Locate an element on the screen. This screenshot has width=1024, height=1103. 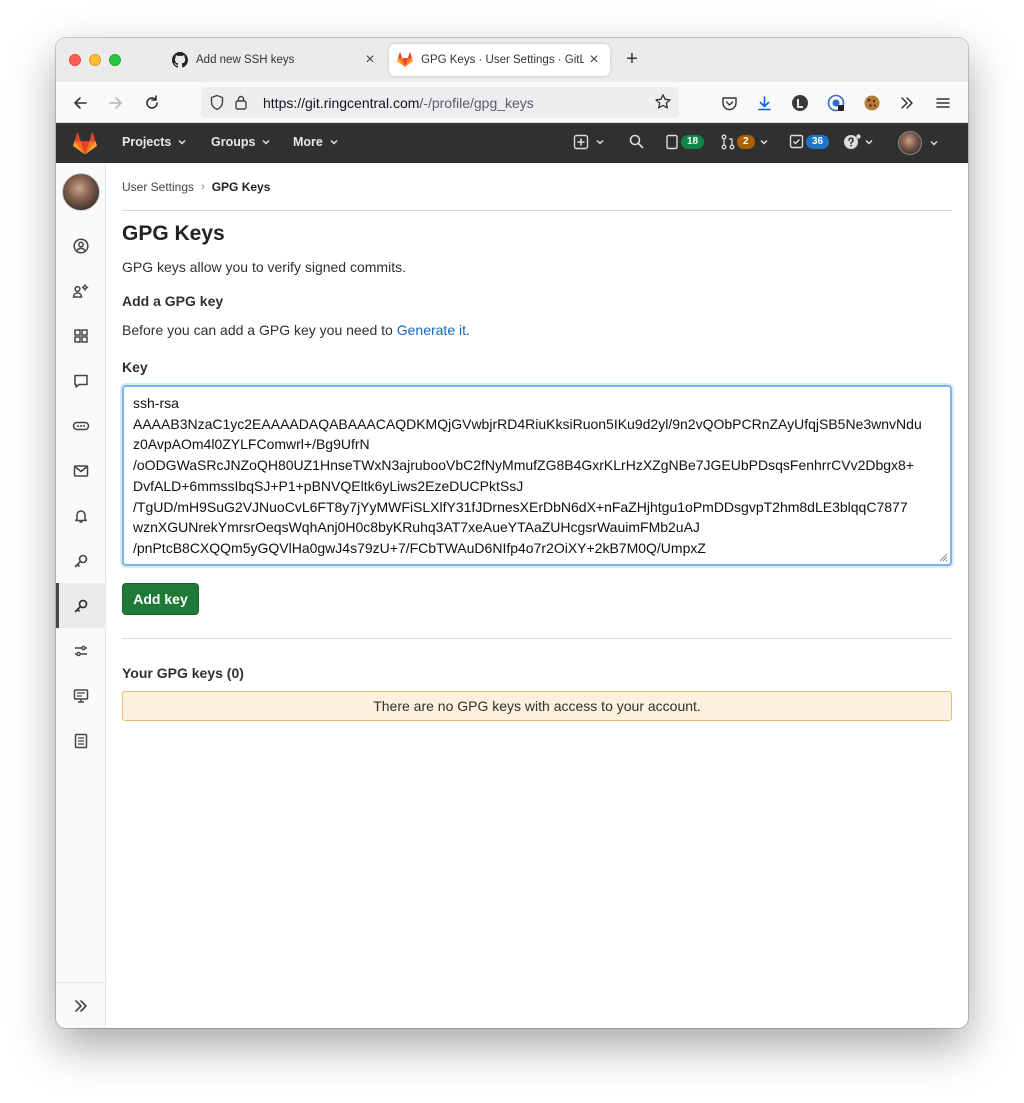
breadcrumb-user-settings: User Settings is located at coordinates (158, 187).